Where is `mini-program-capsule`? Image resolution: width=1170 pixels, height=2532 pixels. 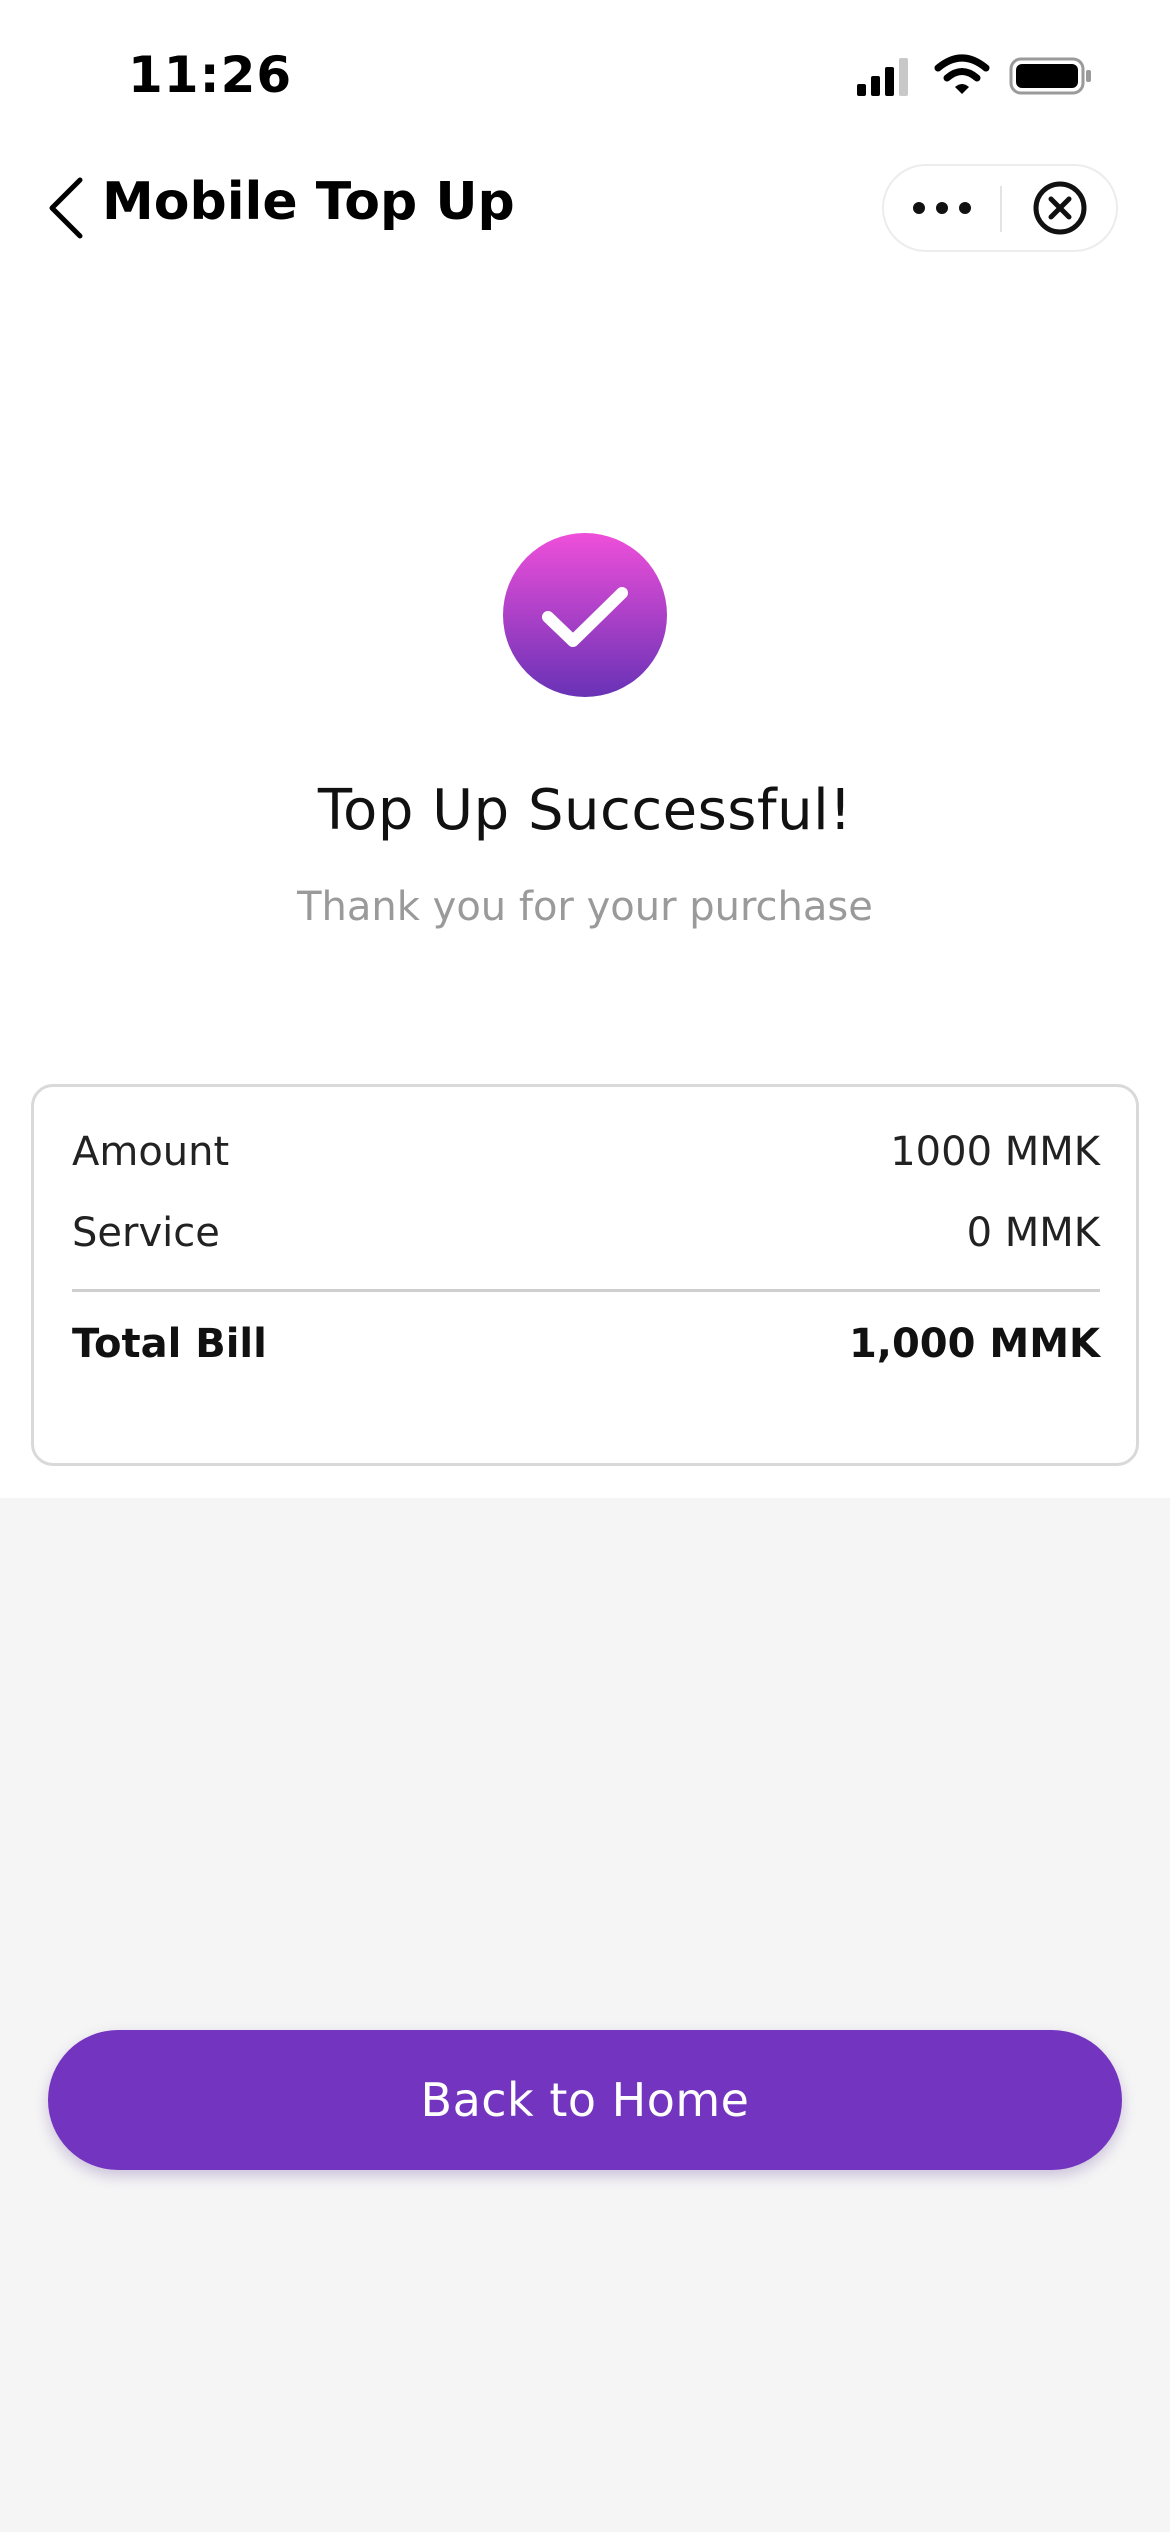
mini-program-capsule is located at coordinates (1000, 208).